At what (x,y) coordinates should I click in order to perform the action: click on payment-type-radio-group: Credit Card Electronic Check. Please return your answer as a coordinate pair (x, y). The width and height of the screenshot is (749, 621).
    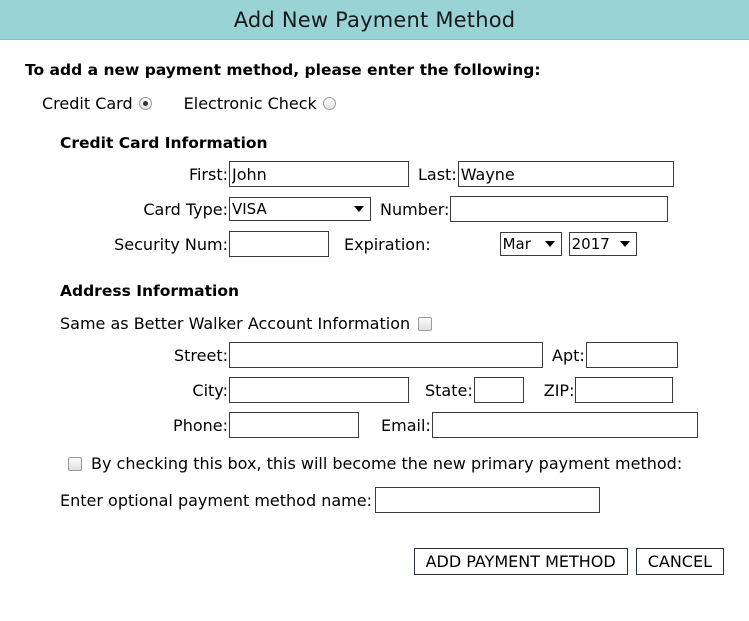
    Looking at the image, I should click on (383, 103).